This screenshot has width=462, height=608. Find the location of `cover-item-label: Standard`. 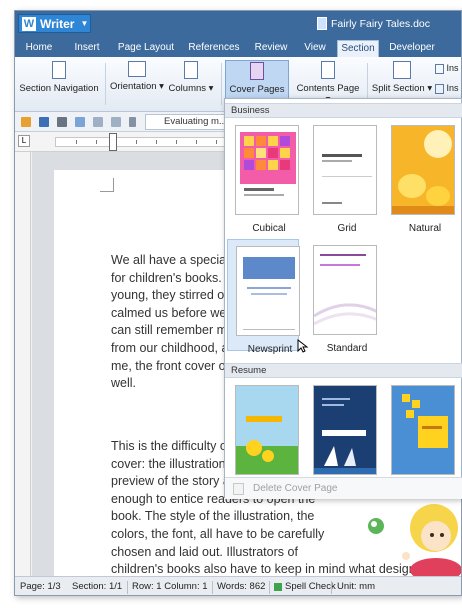

cover-item-label: Standard is located at coordinates (347, 348).